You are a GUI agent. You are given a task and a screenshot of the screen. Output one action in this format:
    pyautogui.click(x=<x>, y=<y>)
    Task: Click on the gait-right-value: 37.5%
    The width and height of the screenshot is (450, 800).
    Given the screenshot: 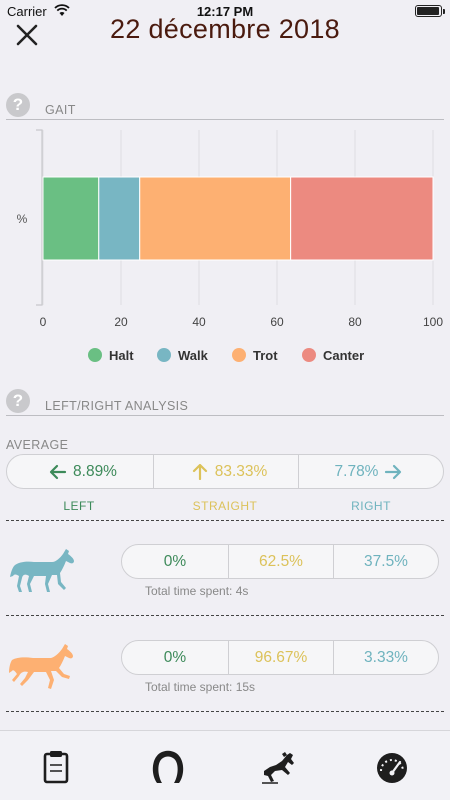 What is the action you would take?
    pyautogui.click(x=386, y=561)
    